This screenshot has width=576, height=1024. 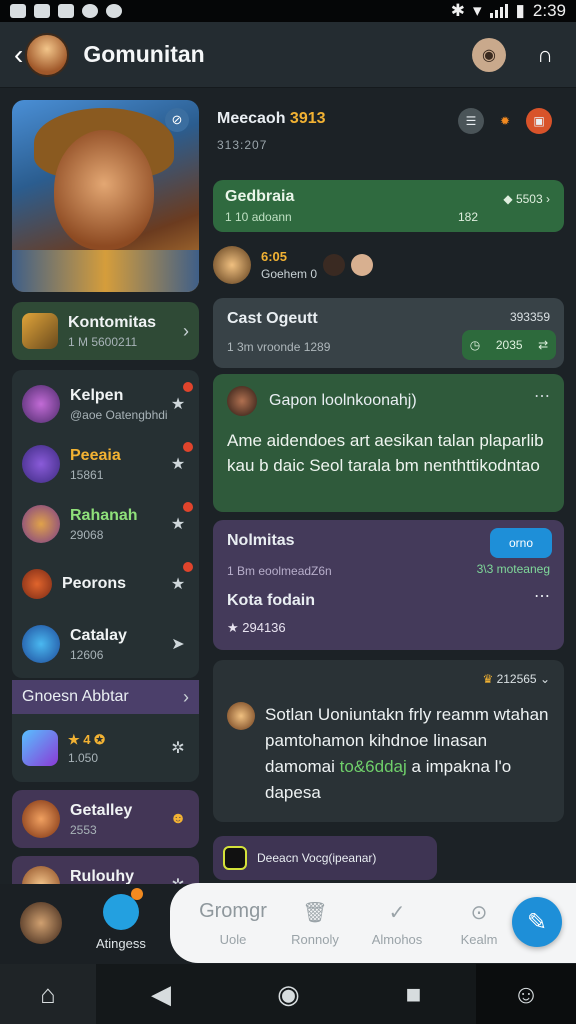 What do you see at coordinates (97, 395) in the screenshot?
I see `list-item-title: Kelpen` at bounding box center [97, 395].